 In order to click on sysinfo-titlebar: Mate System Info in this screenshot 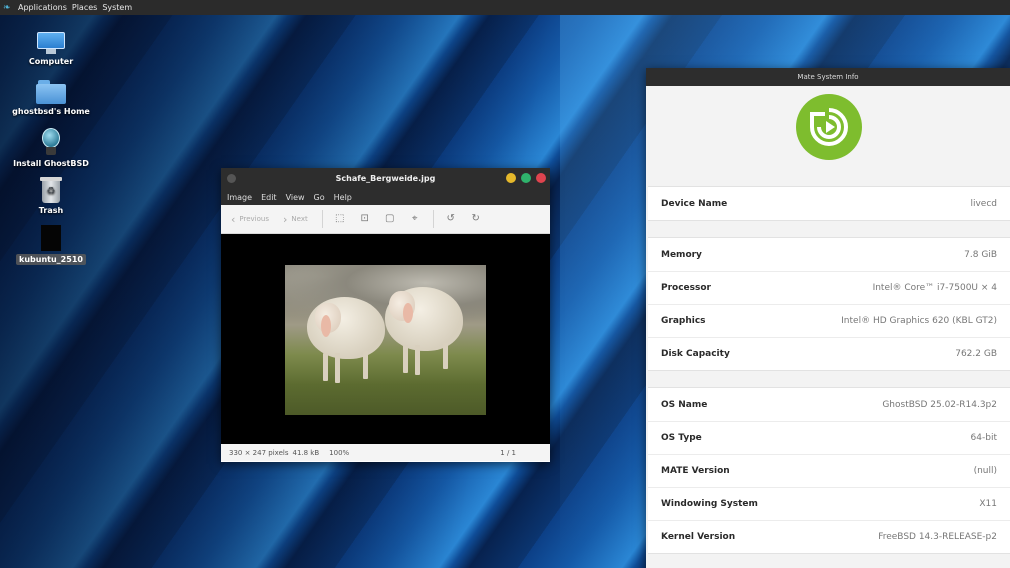, I will do `click(828, 77)`.